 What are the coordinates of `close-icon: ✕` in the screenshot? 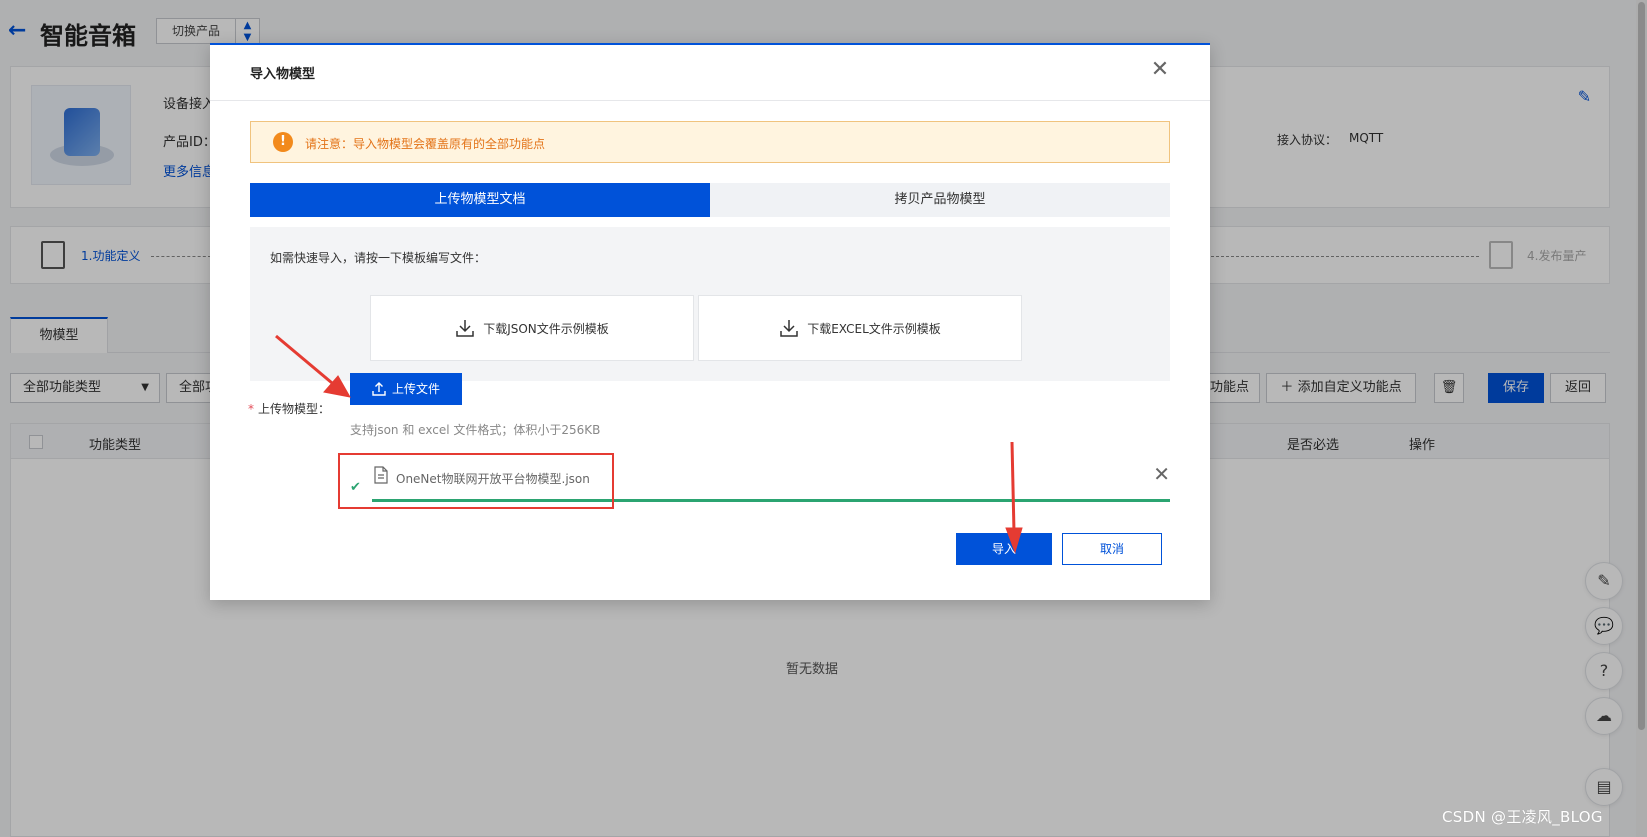 It's located at (1160, 71).